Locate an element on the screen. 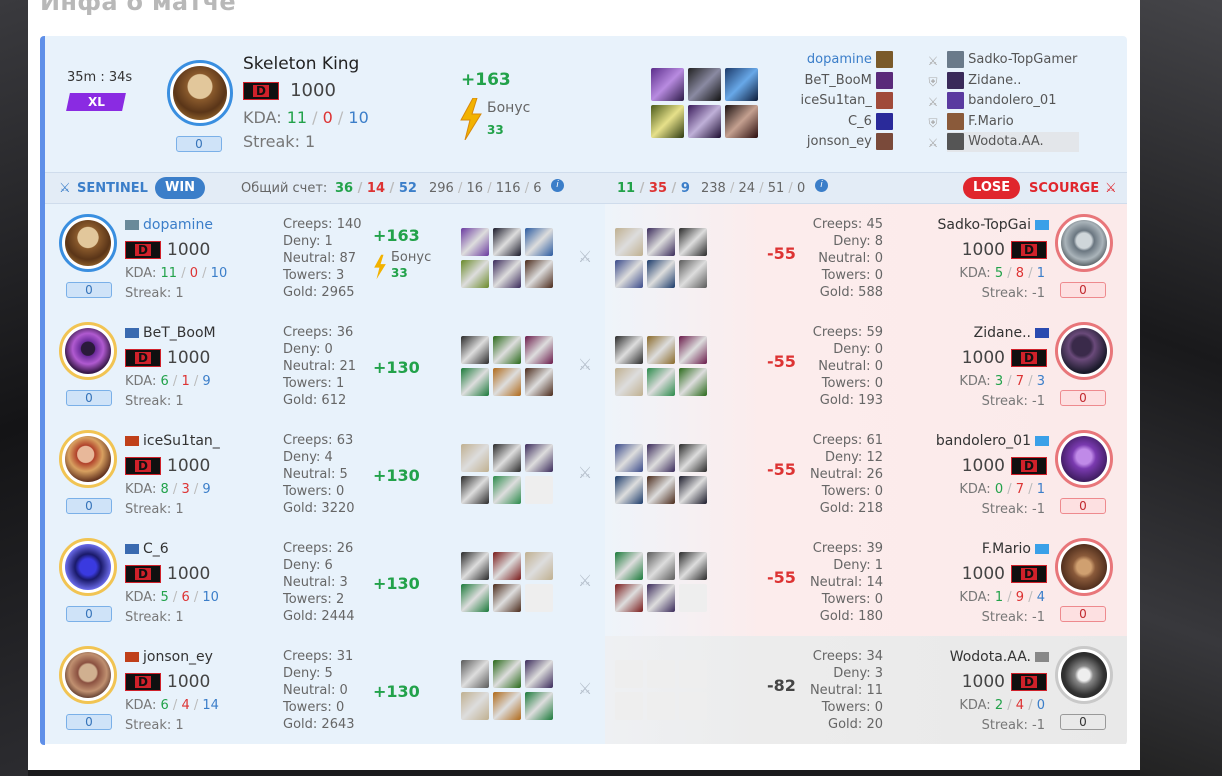 This screenshot has height=776, width=1222. player-name: jonson_ey is located at coordinates (169, 657).